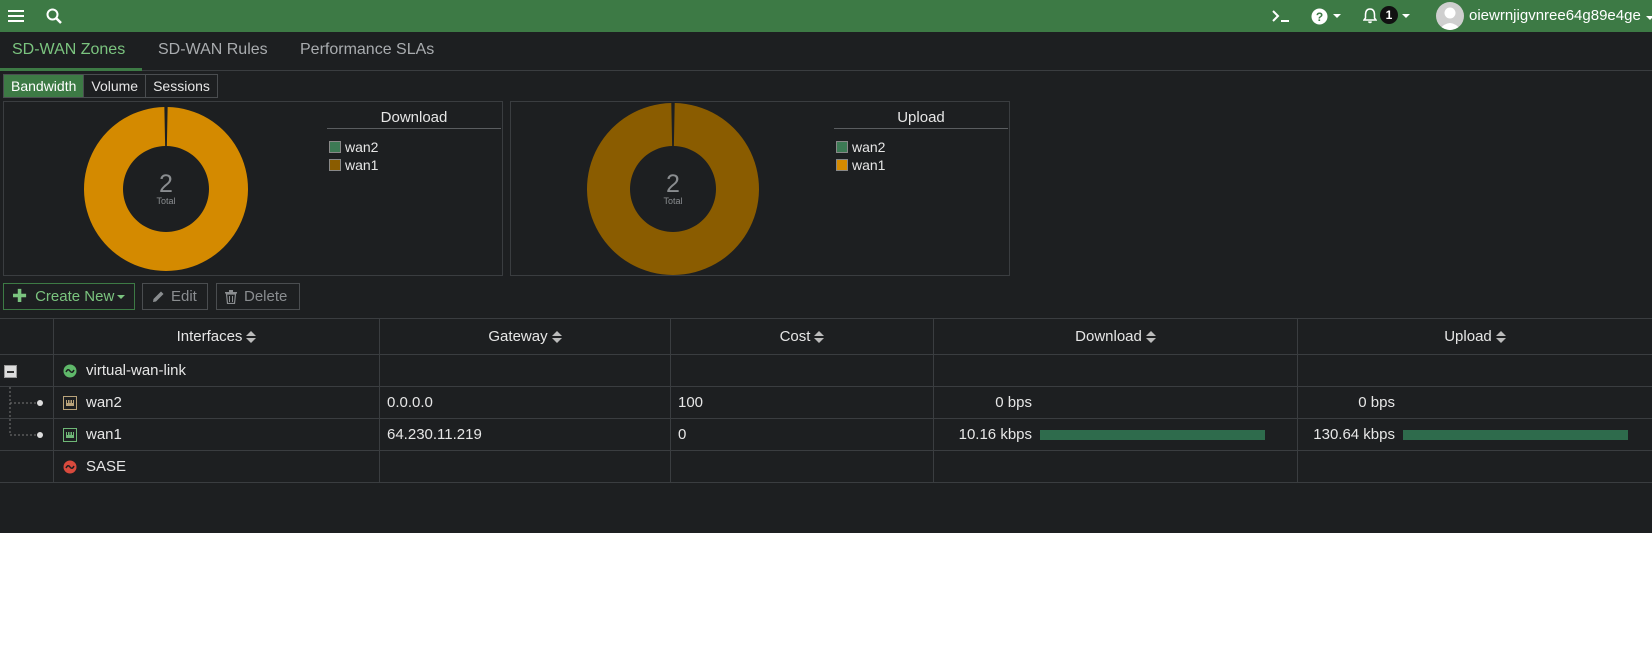 Image resolution: width=1652 pixels, height=648 pixels. What do you see at coordinates (802, 434) in the screenshot?
I see `cost-cell: 0` at bounding box center [802, 434].